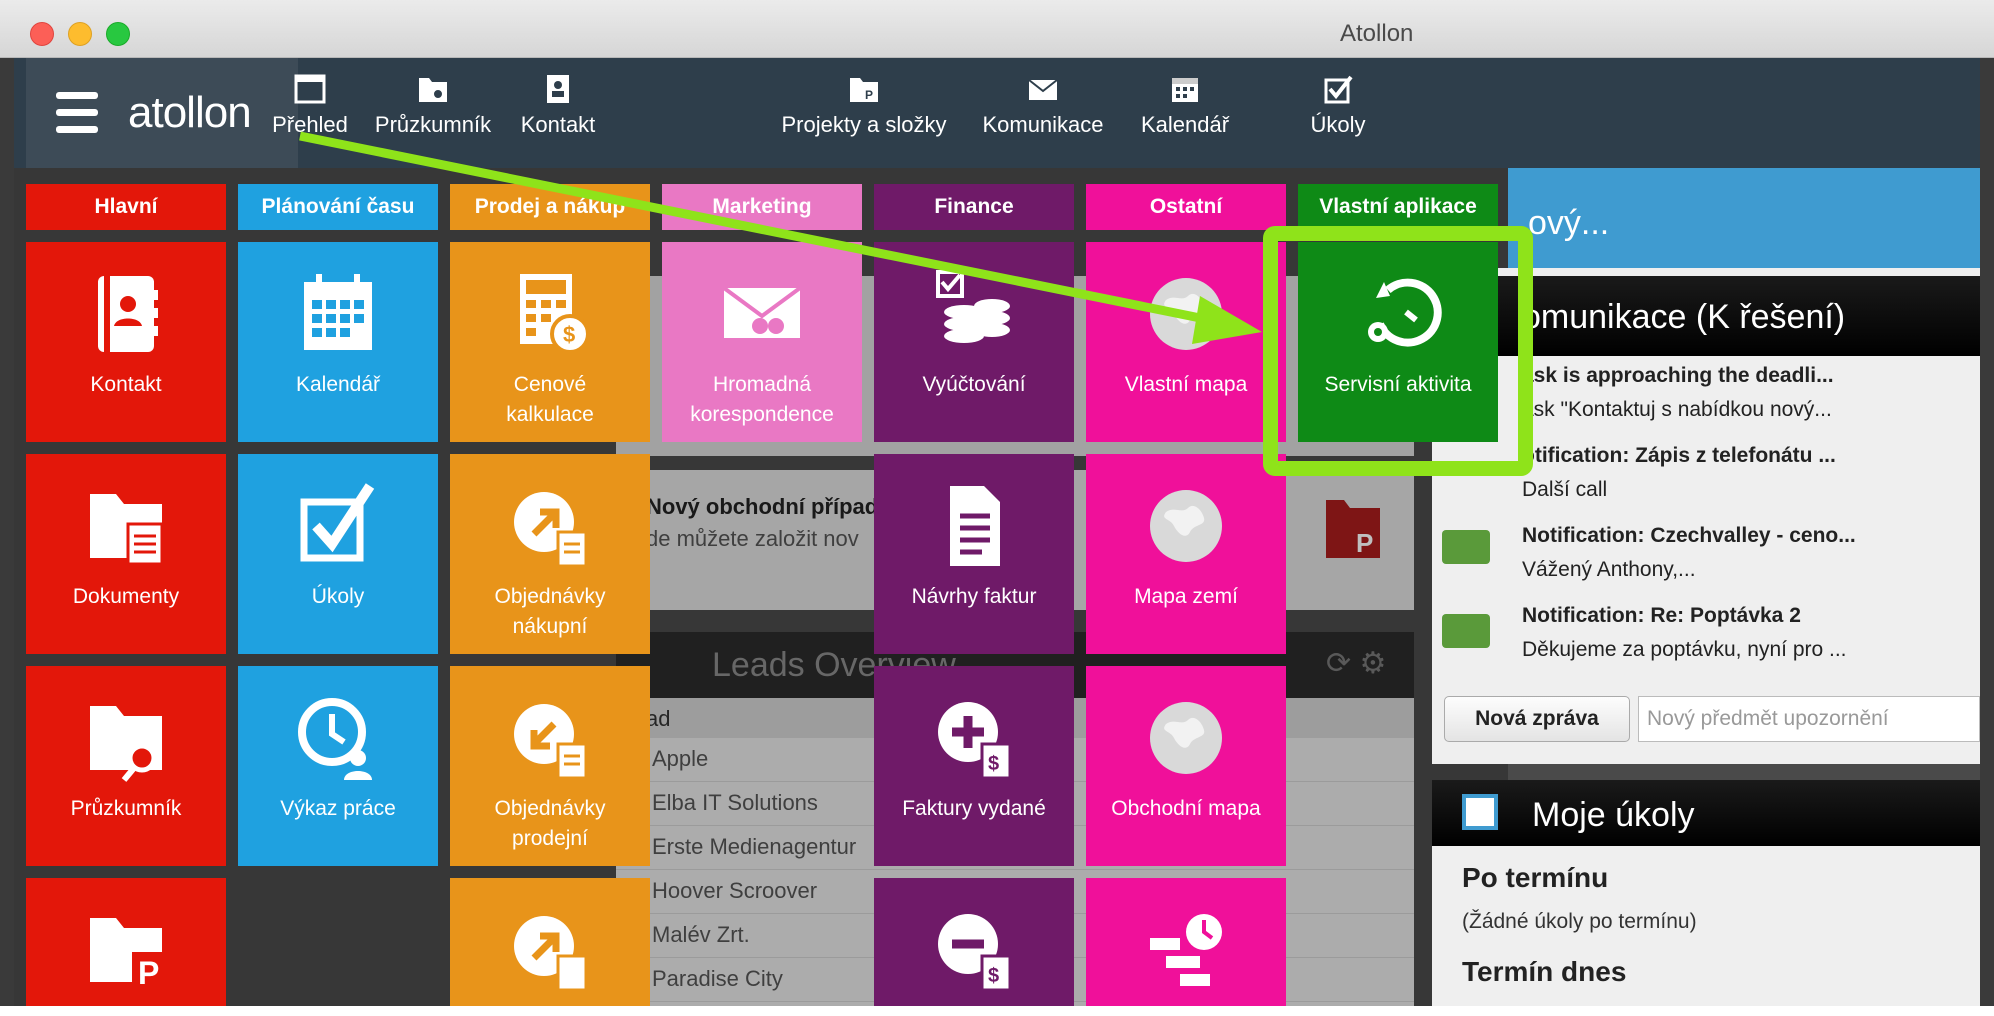 Image resolution: width=1994 pixels, height=1016 pixels. What do you see at coordinates (310, 89) in the screenshot?
I see `window-icon` at bounding box center [310, 89].